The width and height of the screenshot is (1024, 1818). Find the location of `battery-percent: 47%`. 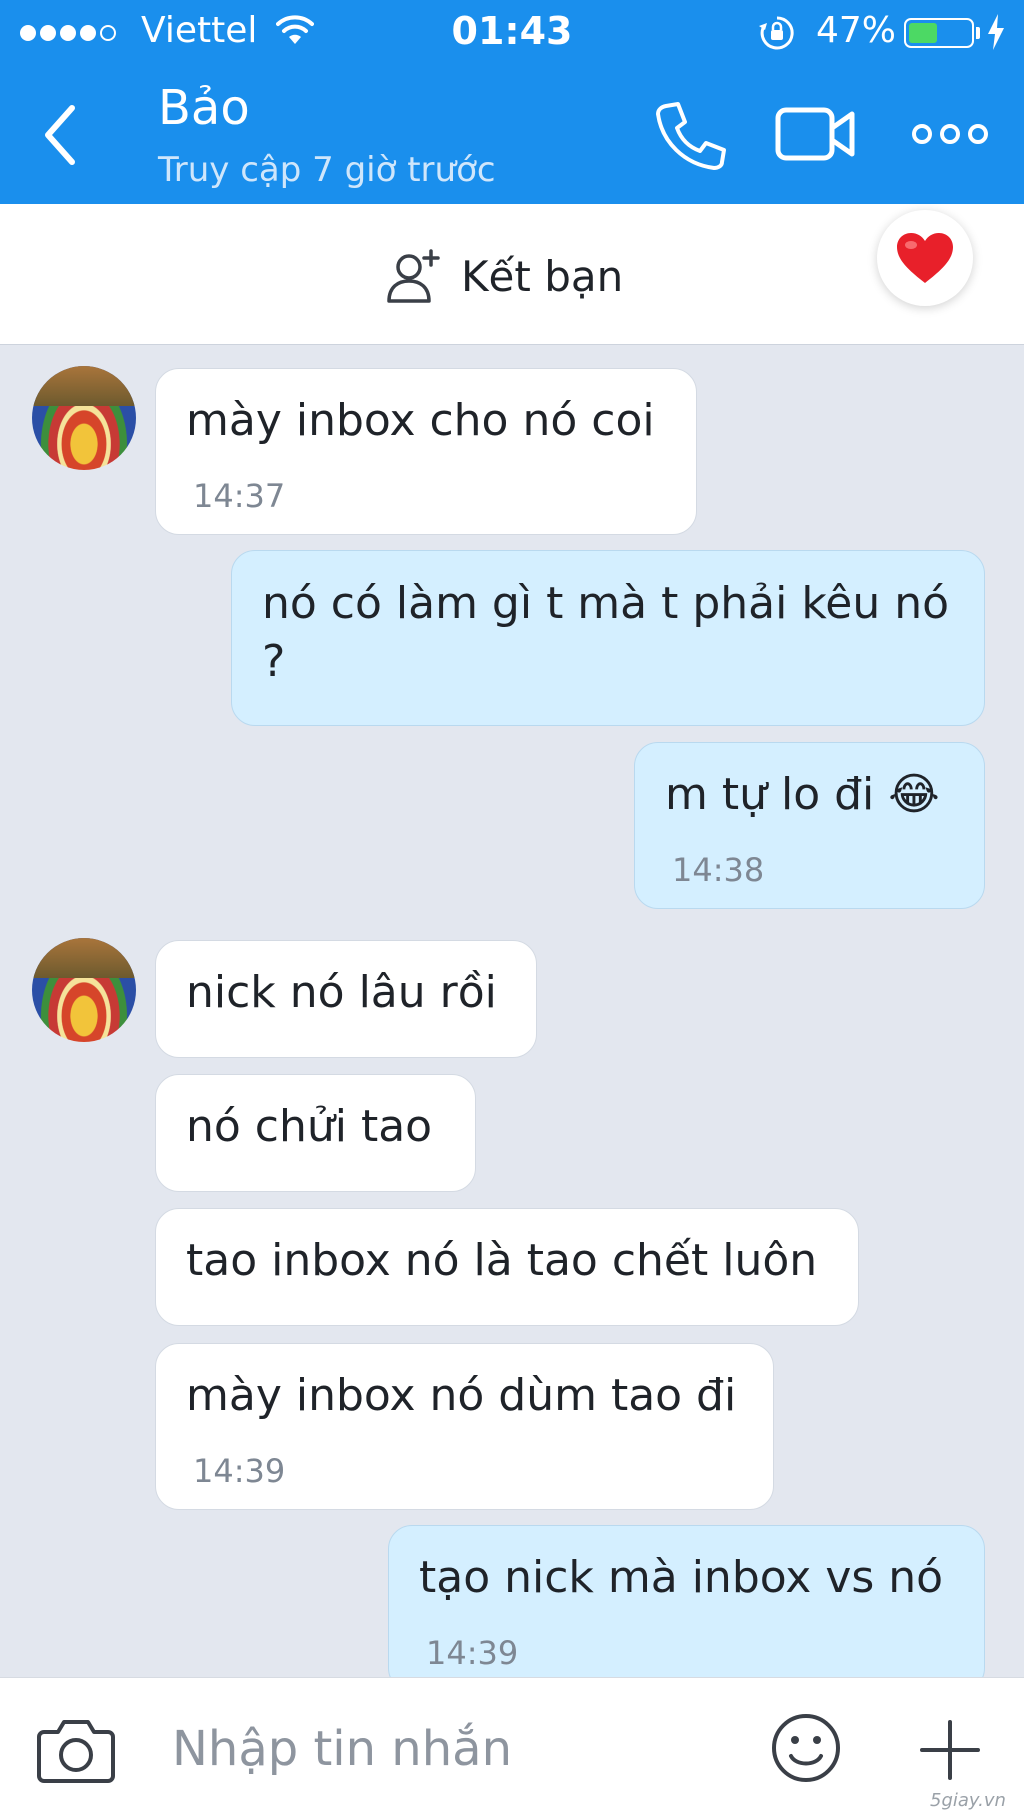

battery-percent: 47% is located at coordinates (856, 30).